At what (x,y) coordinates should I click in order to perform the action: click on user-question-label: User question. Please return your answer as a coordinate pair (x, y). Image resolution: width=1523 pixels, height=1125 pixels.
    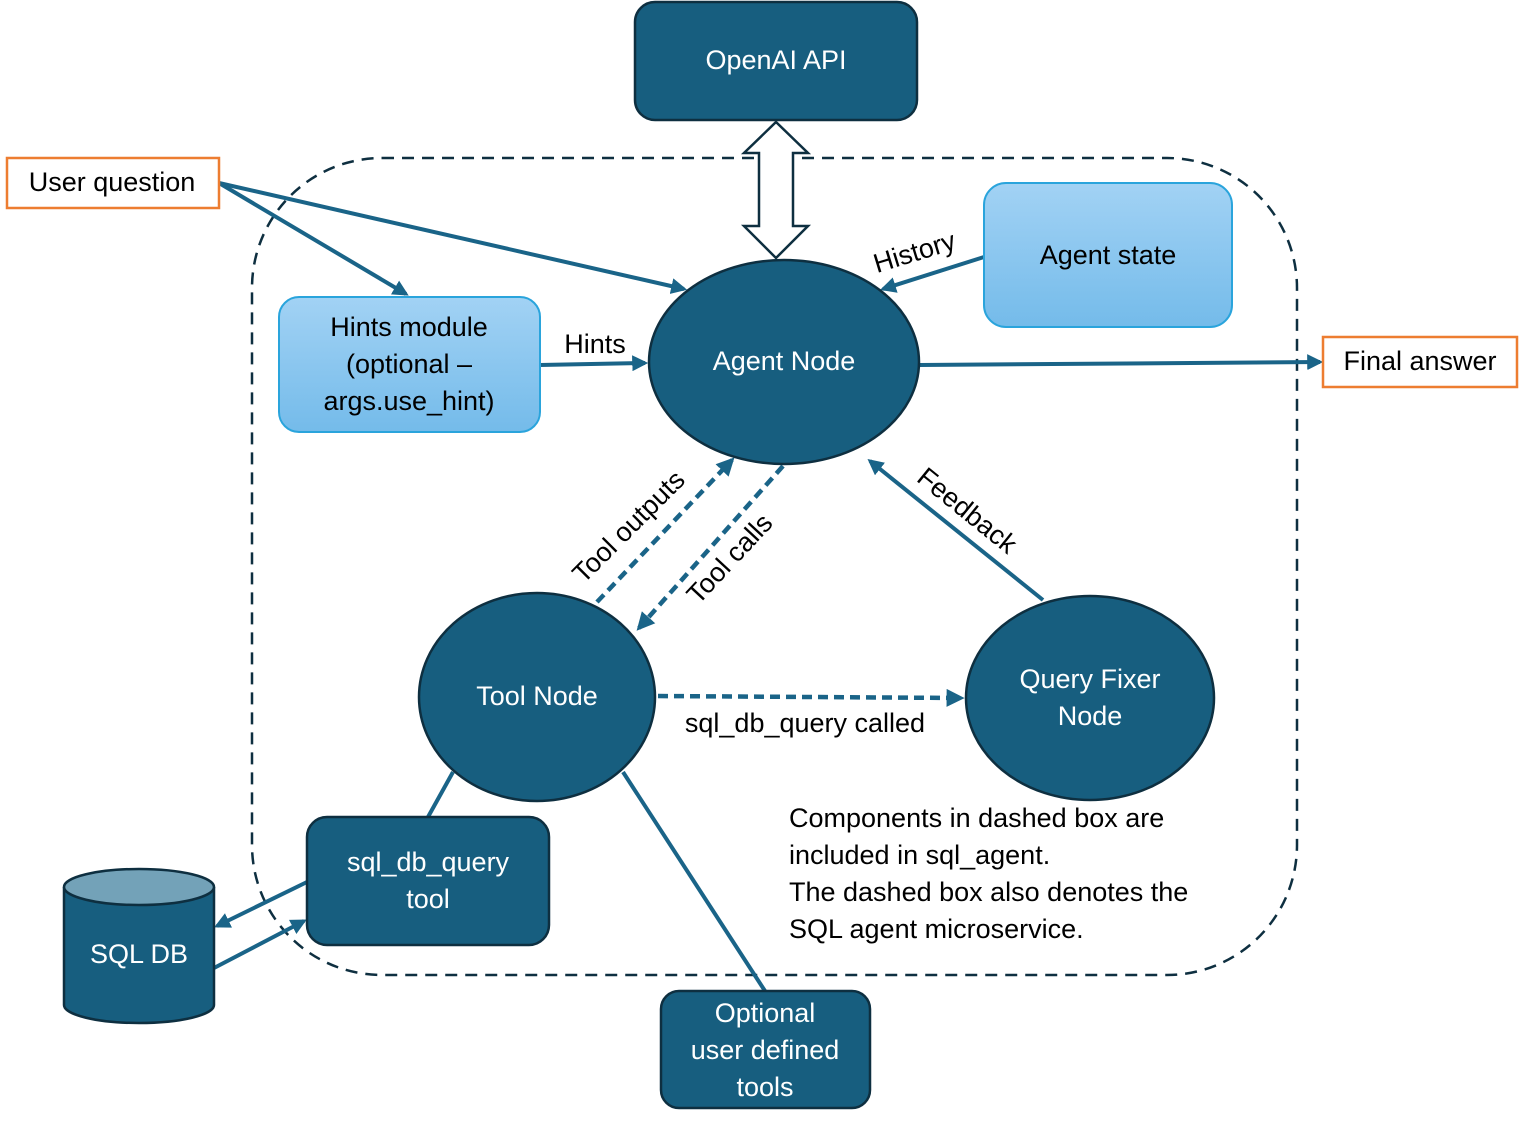
    Looking at the image, I should click on (112, 182).